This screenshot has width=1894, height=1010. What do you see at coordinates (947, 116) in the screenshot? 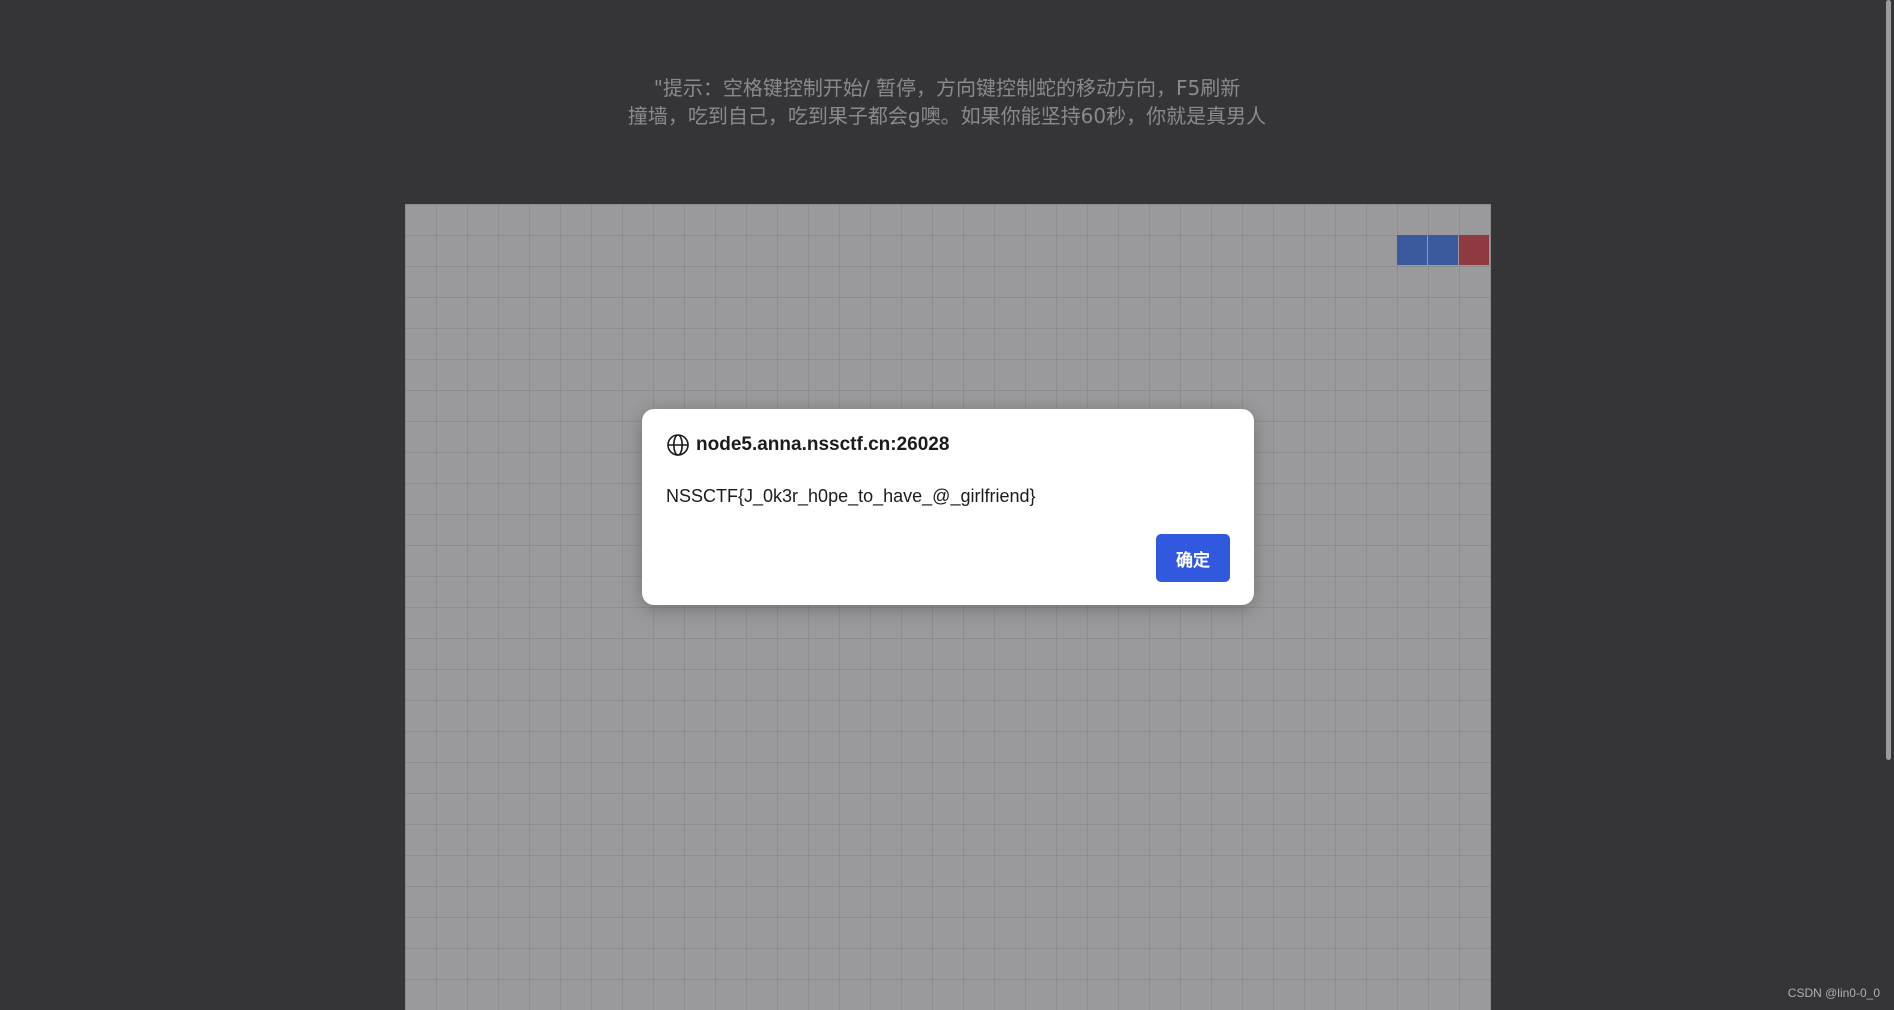
I see `hint-line-2: 撞墙，吃到自己，吃到果子都会g噢。如果你能坚持60秒，你就是真男人` at bounding box center [947, 116].